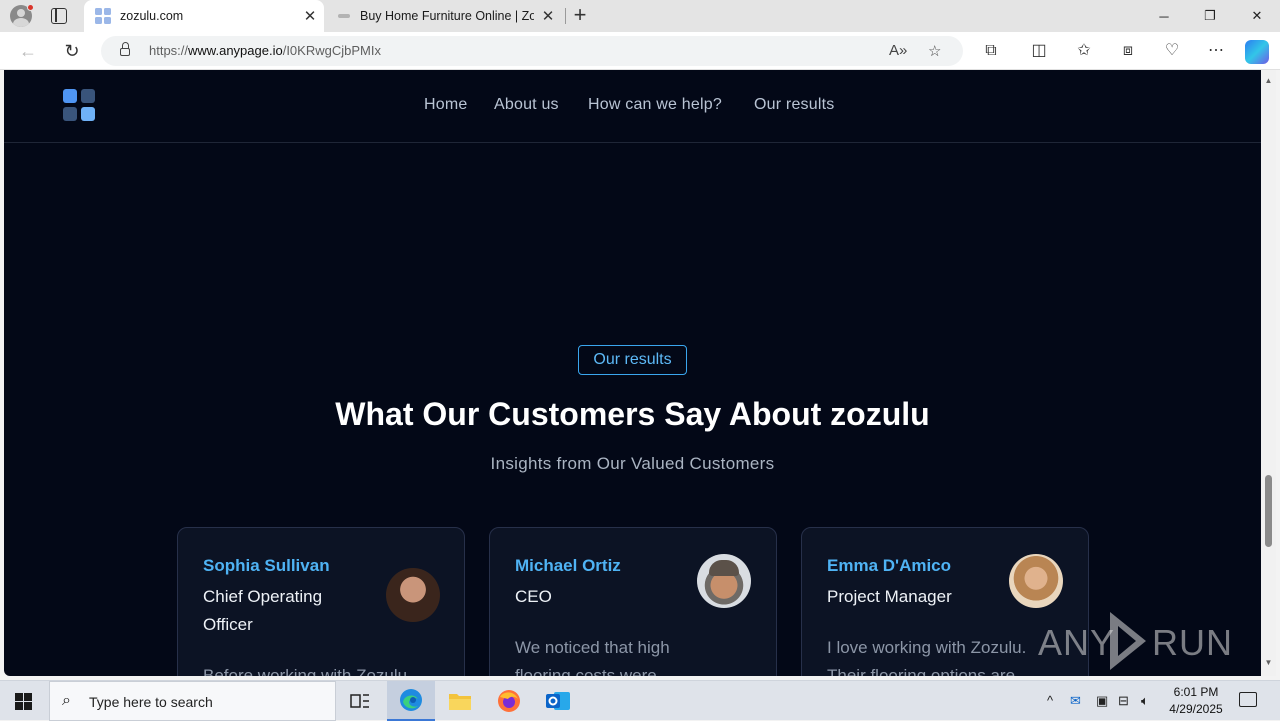  Describe the element at coordinates (1123, 701) in the screenshot. I see `network-icon: ⊟` at that location.